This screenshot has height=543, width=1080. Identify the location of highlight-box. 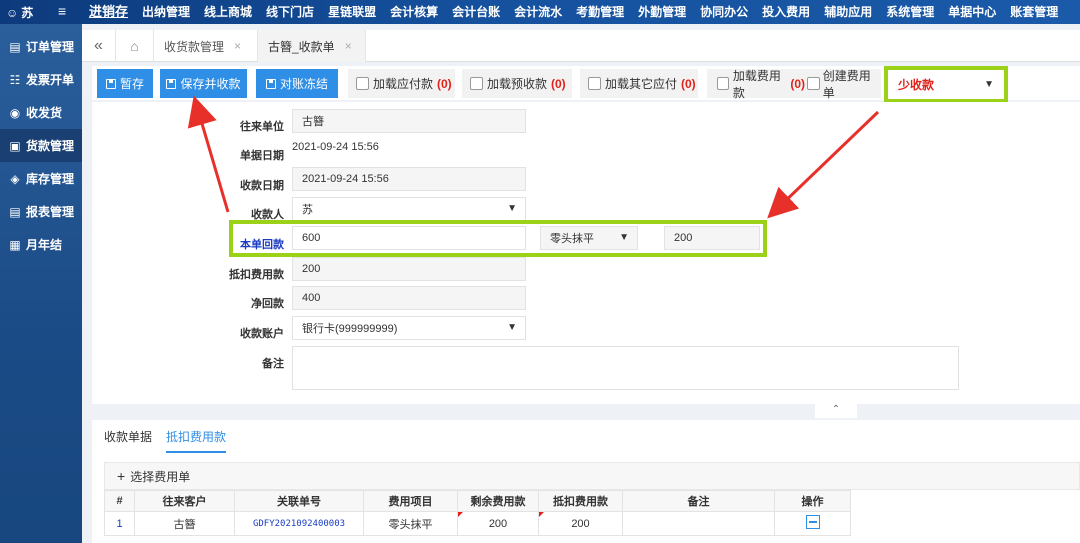
(498, 238).